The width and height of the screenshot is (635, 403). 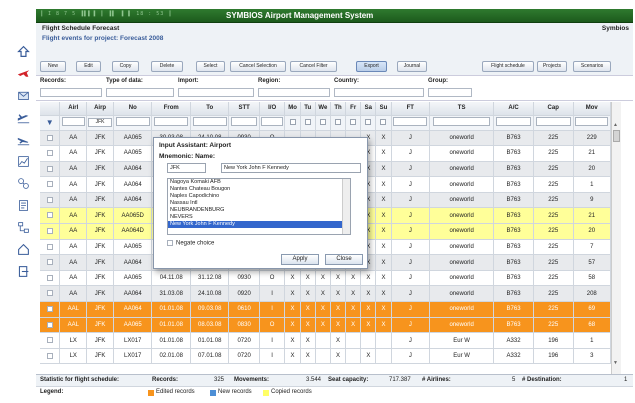 I want to click on listbox-scrollbar, so click(x=346, y=206).